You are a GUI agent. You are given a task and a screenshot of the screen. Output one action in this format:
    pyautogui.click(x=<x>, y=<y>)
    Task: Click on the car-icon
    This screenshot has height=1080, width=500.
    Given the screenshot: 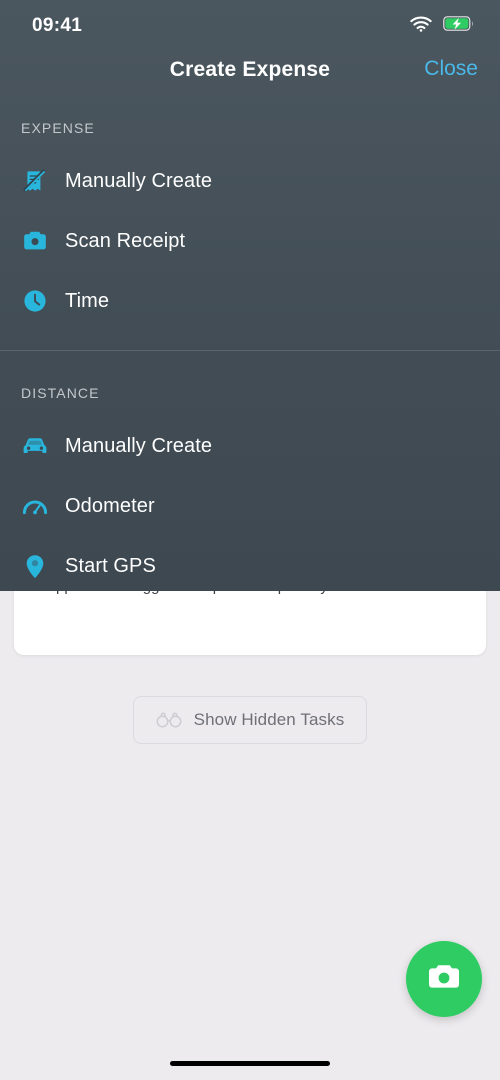 What is the action you would take?
    pyautogui.click(x=35, y=446)
    